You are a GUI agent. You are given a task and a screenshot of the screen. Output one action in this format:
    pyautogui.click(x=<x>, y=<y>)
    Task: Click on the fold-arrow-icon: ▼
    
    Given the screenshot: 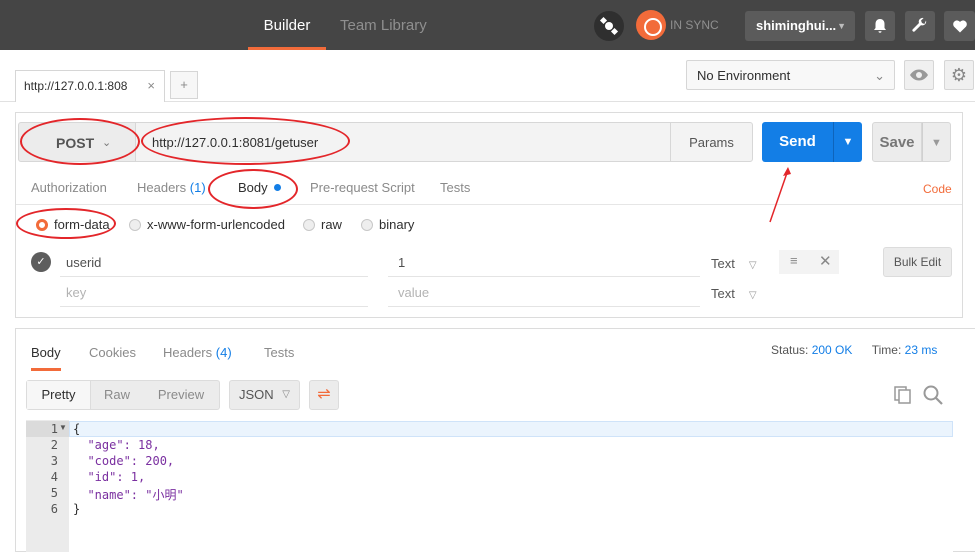 What is the action you would take?
    pyautogui.click(x=63, y=427)
    